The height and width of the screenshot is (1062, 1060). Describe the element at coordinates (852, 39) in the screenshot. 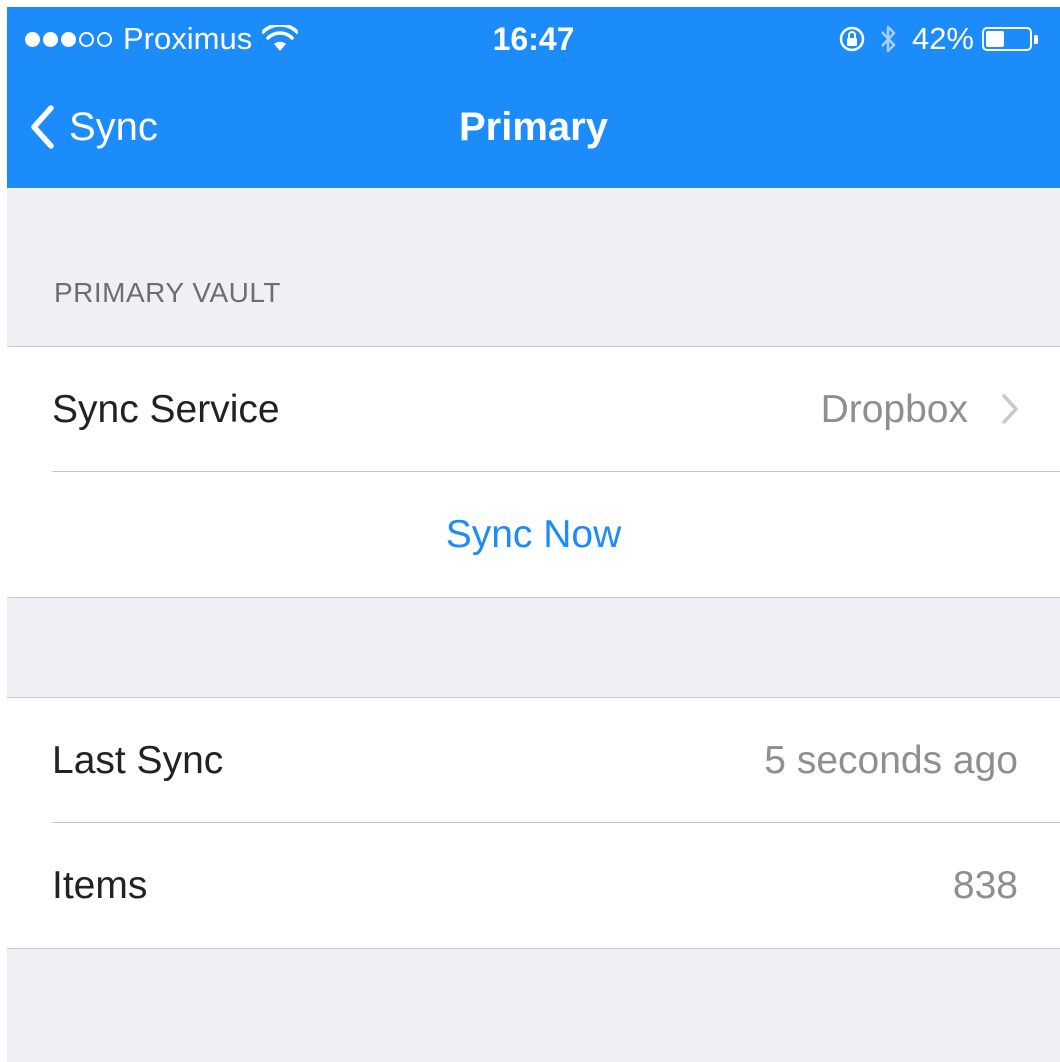

I see `rotation-lock-icon` at that location.